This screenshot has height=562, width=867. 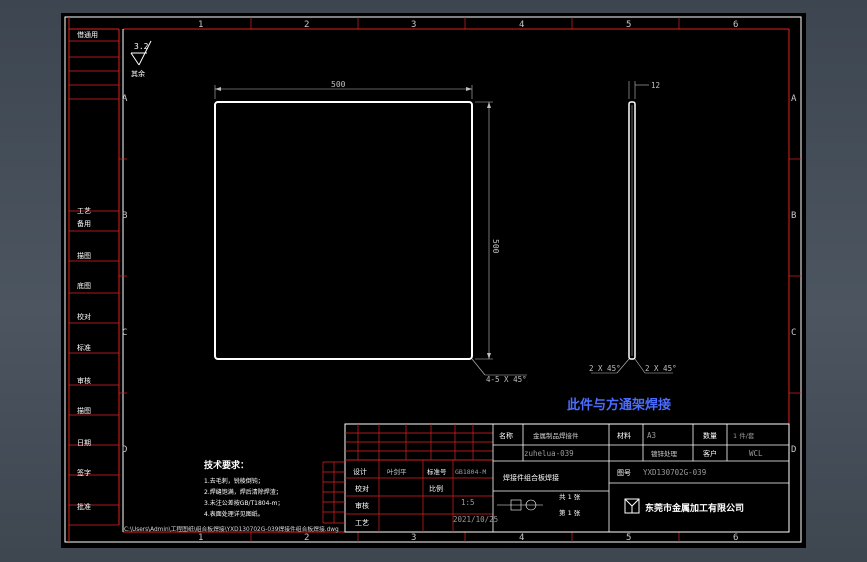 I want to click on left-column-label: 工艺, so click(x=84, y=211).